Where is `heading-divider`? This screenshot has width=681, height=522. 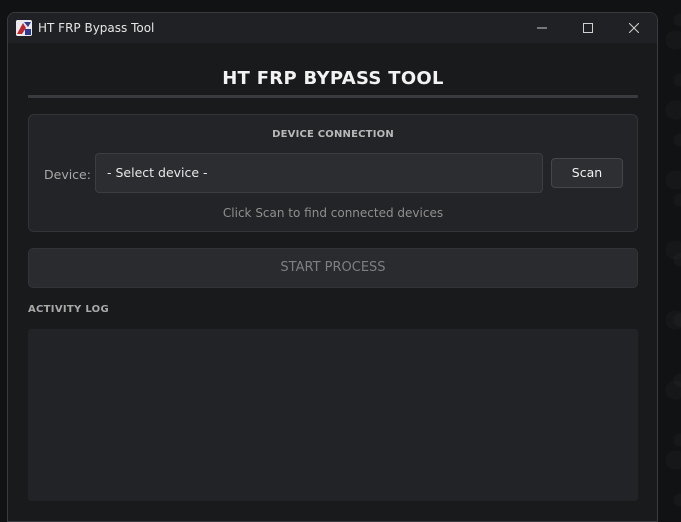 heading-divider is located at coordinates (333, 96).